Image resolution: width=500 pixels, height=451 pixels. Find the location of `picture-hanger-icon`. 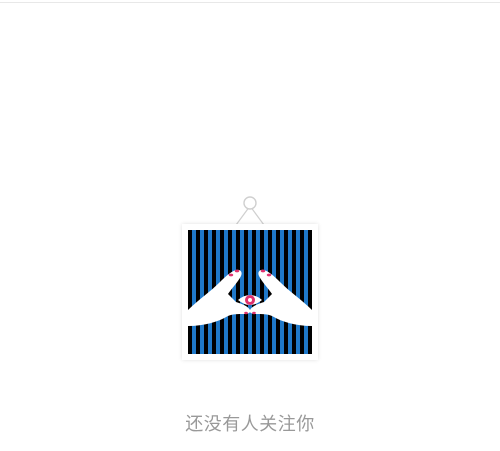

picture-hanger-icon is located at coordinates (250, 211).